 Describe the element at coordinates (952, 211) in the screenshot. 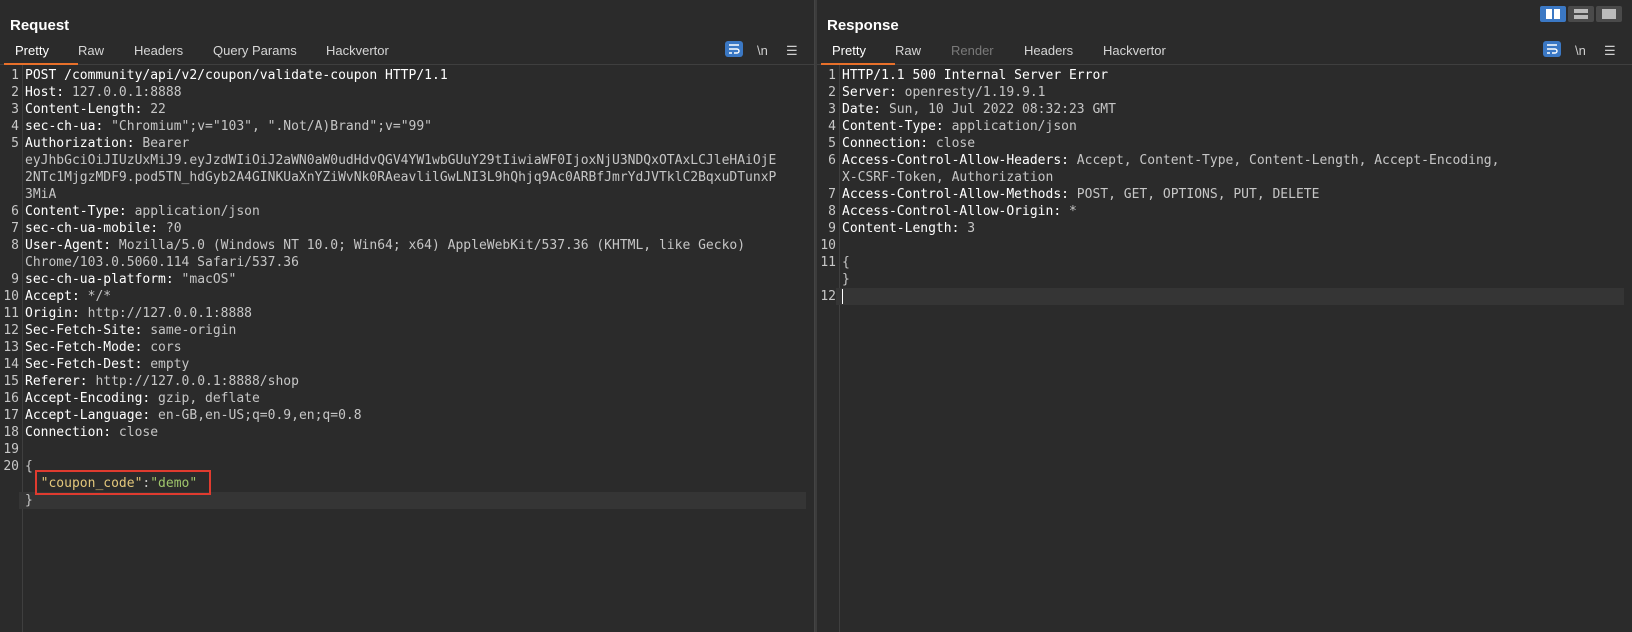

I see `header-name: Access-Control-Allow-Origin:` at that location.